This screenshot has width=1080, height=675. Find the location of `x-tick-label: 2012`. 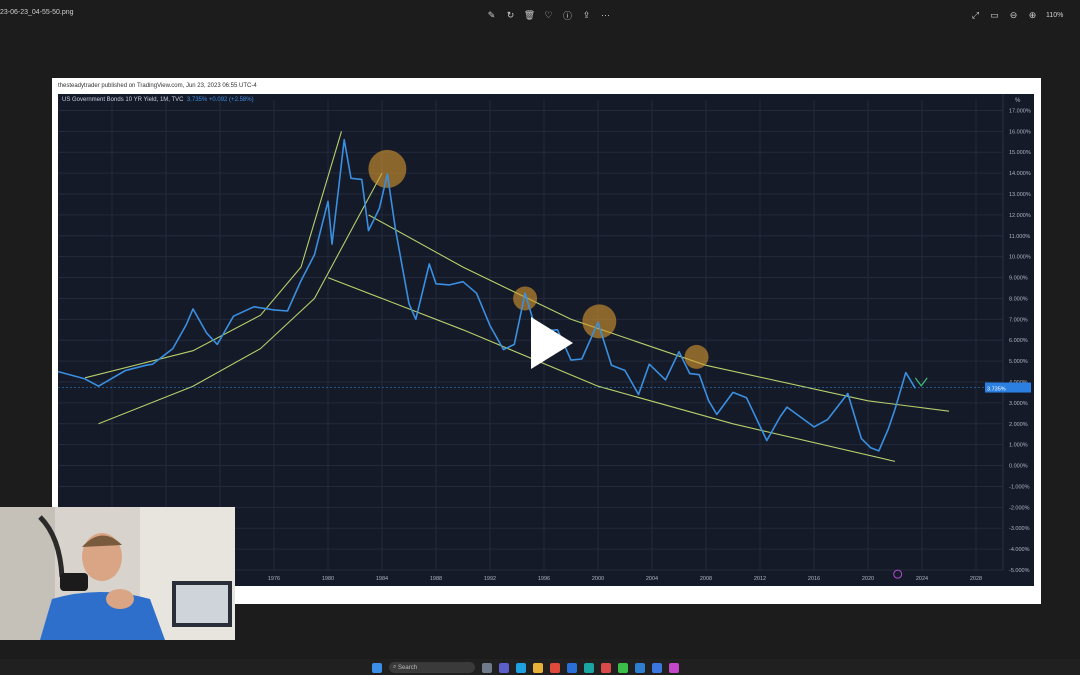

x-tick-label: 2012 is located at coordinates (760, 579).